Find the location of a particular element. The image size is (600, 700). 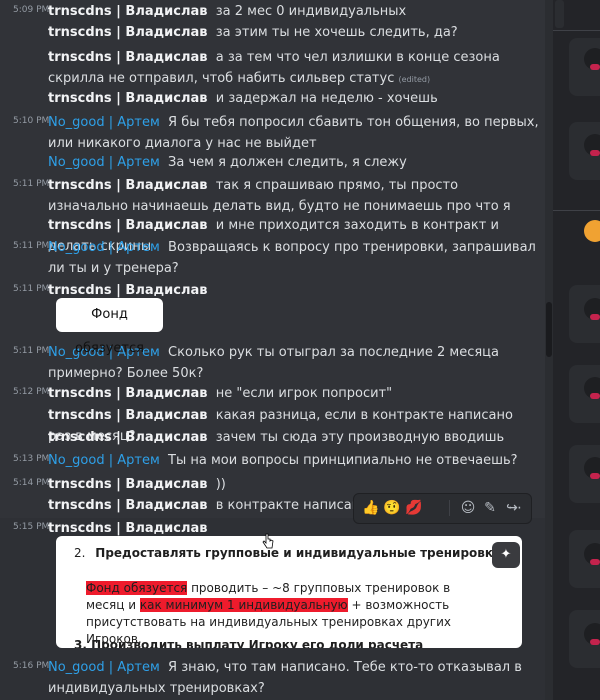

thumbs-up-reaction-icon: 👍 is located at coordinates (371, 508).